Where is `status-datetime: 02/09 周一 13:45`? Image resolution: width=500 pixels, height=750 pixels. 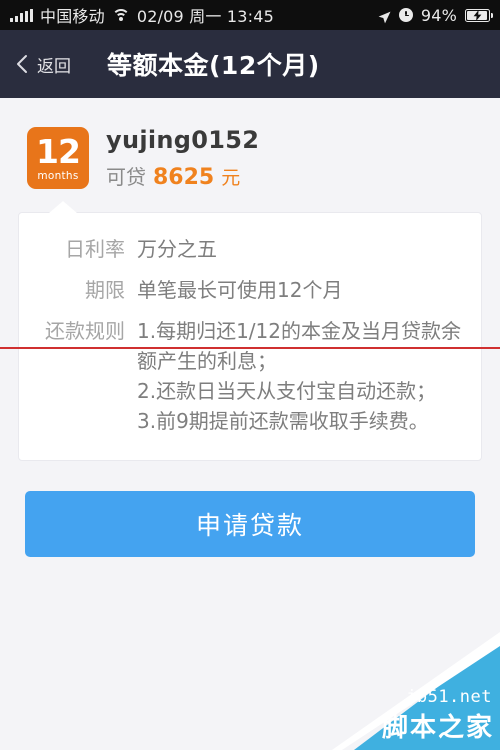 status-datetime: 02/09 周一 13:45 is located at coordinates (205, 16).